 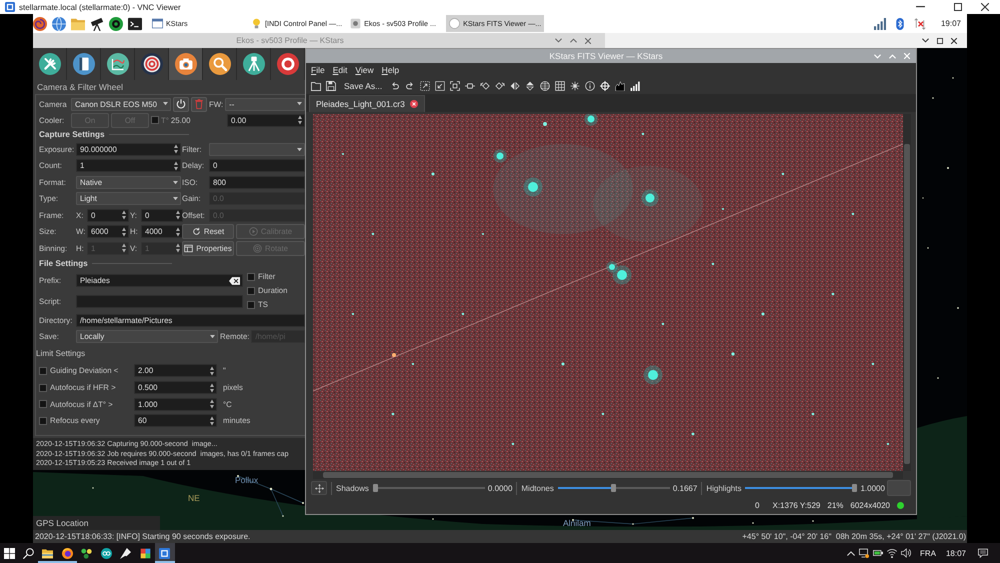 I want to click on zoom-out-icon, so click(x=440, y=85).